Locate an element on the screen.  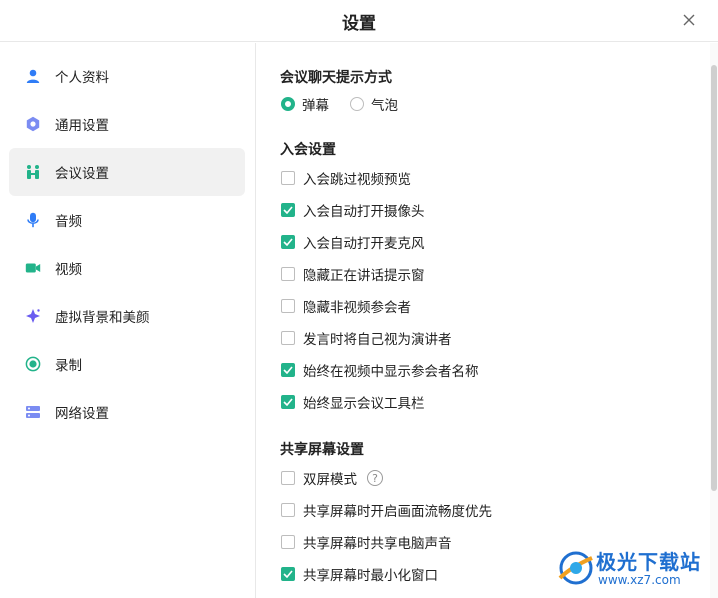
option-smoothness-priority: 共享屏幕时开启画面流畅度优先 is located at coordinates (386, 510).